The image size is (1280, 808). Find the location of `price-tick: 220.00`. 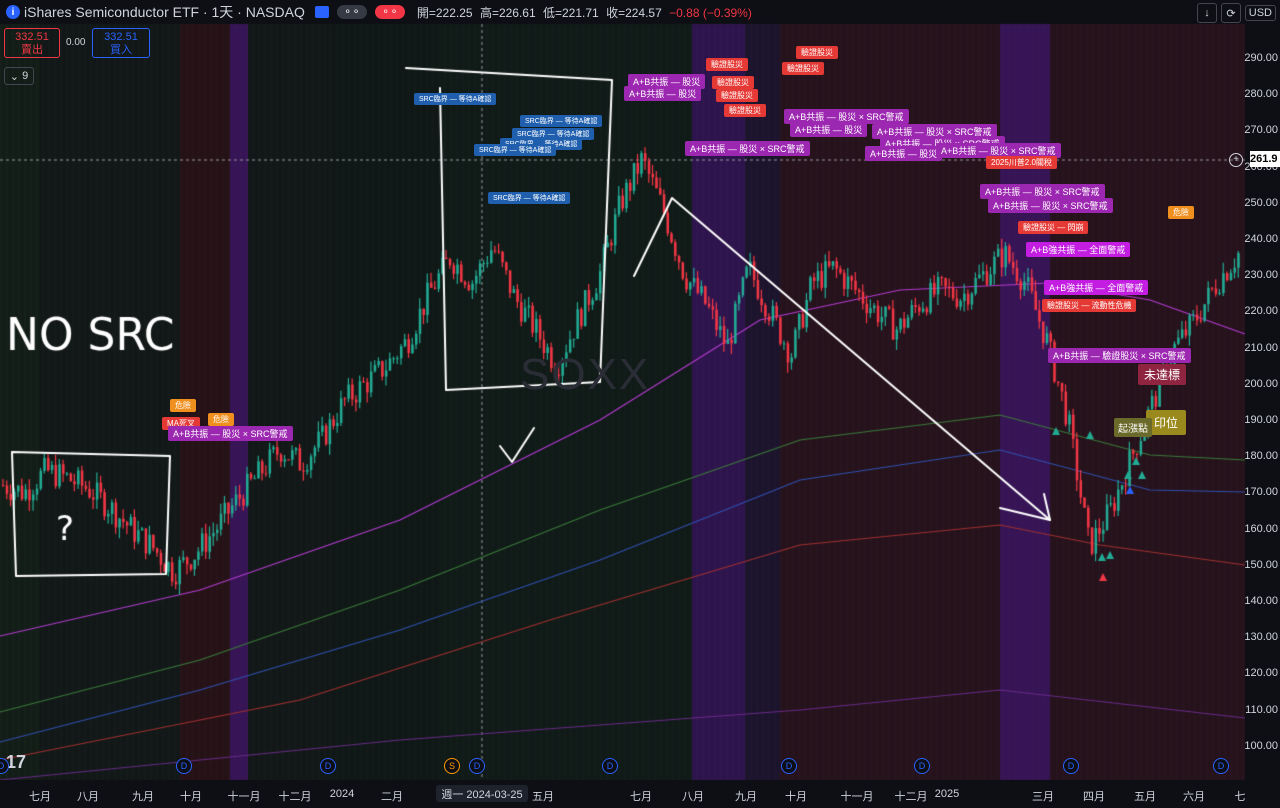

price-tick: 220.00 is located at coordinates (1261, 311).